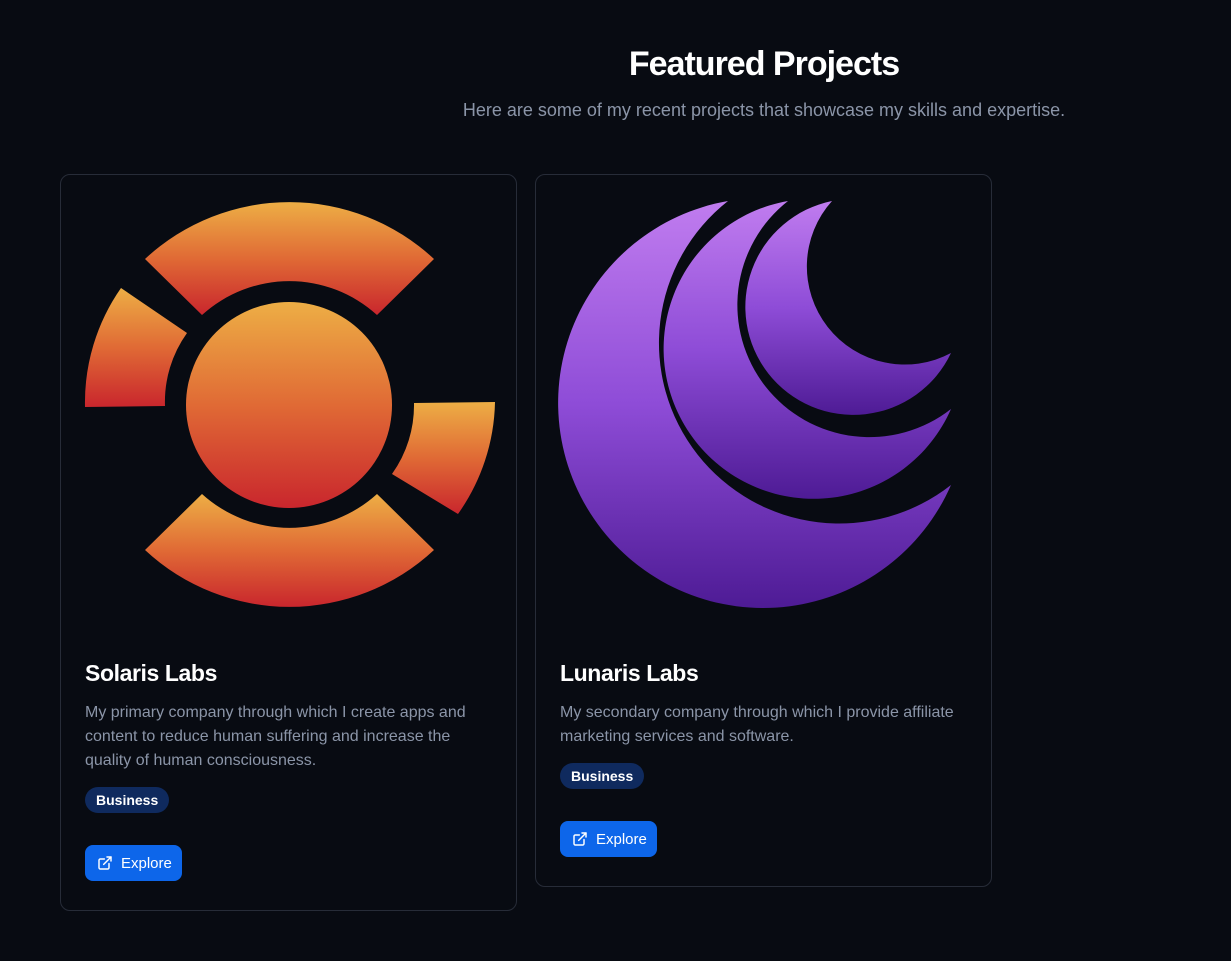  What do you see at coordinates (151, 673) in the screenshot?
I see `project-title: Solaris Labs` at bounding box center [151, 673].